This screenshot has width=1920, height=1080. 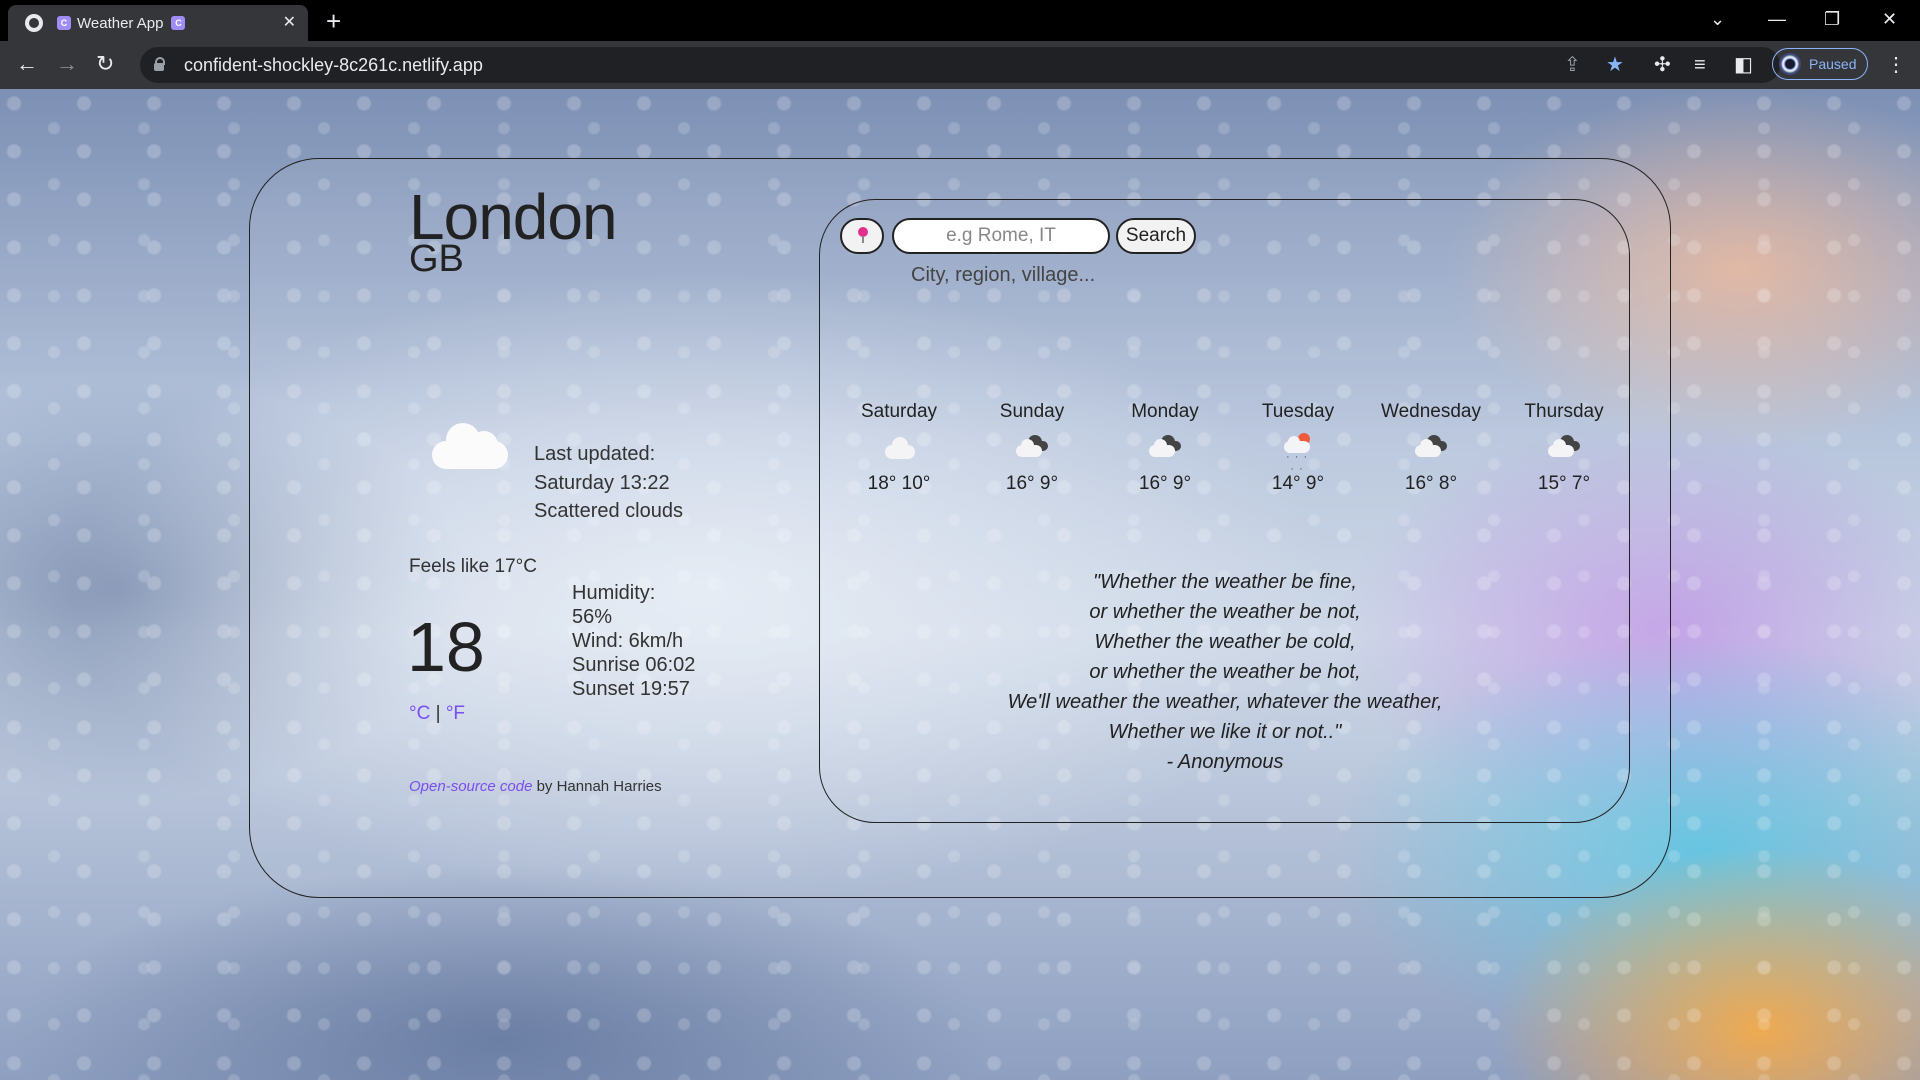 I want to click on forecast-day: Monday 16° 9°, so click(x=1165, y=448).